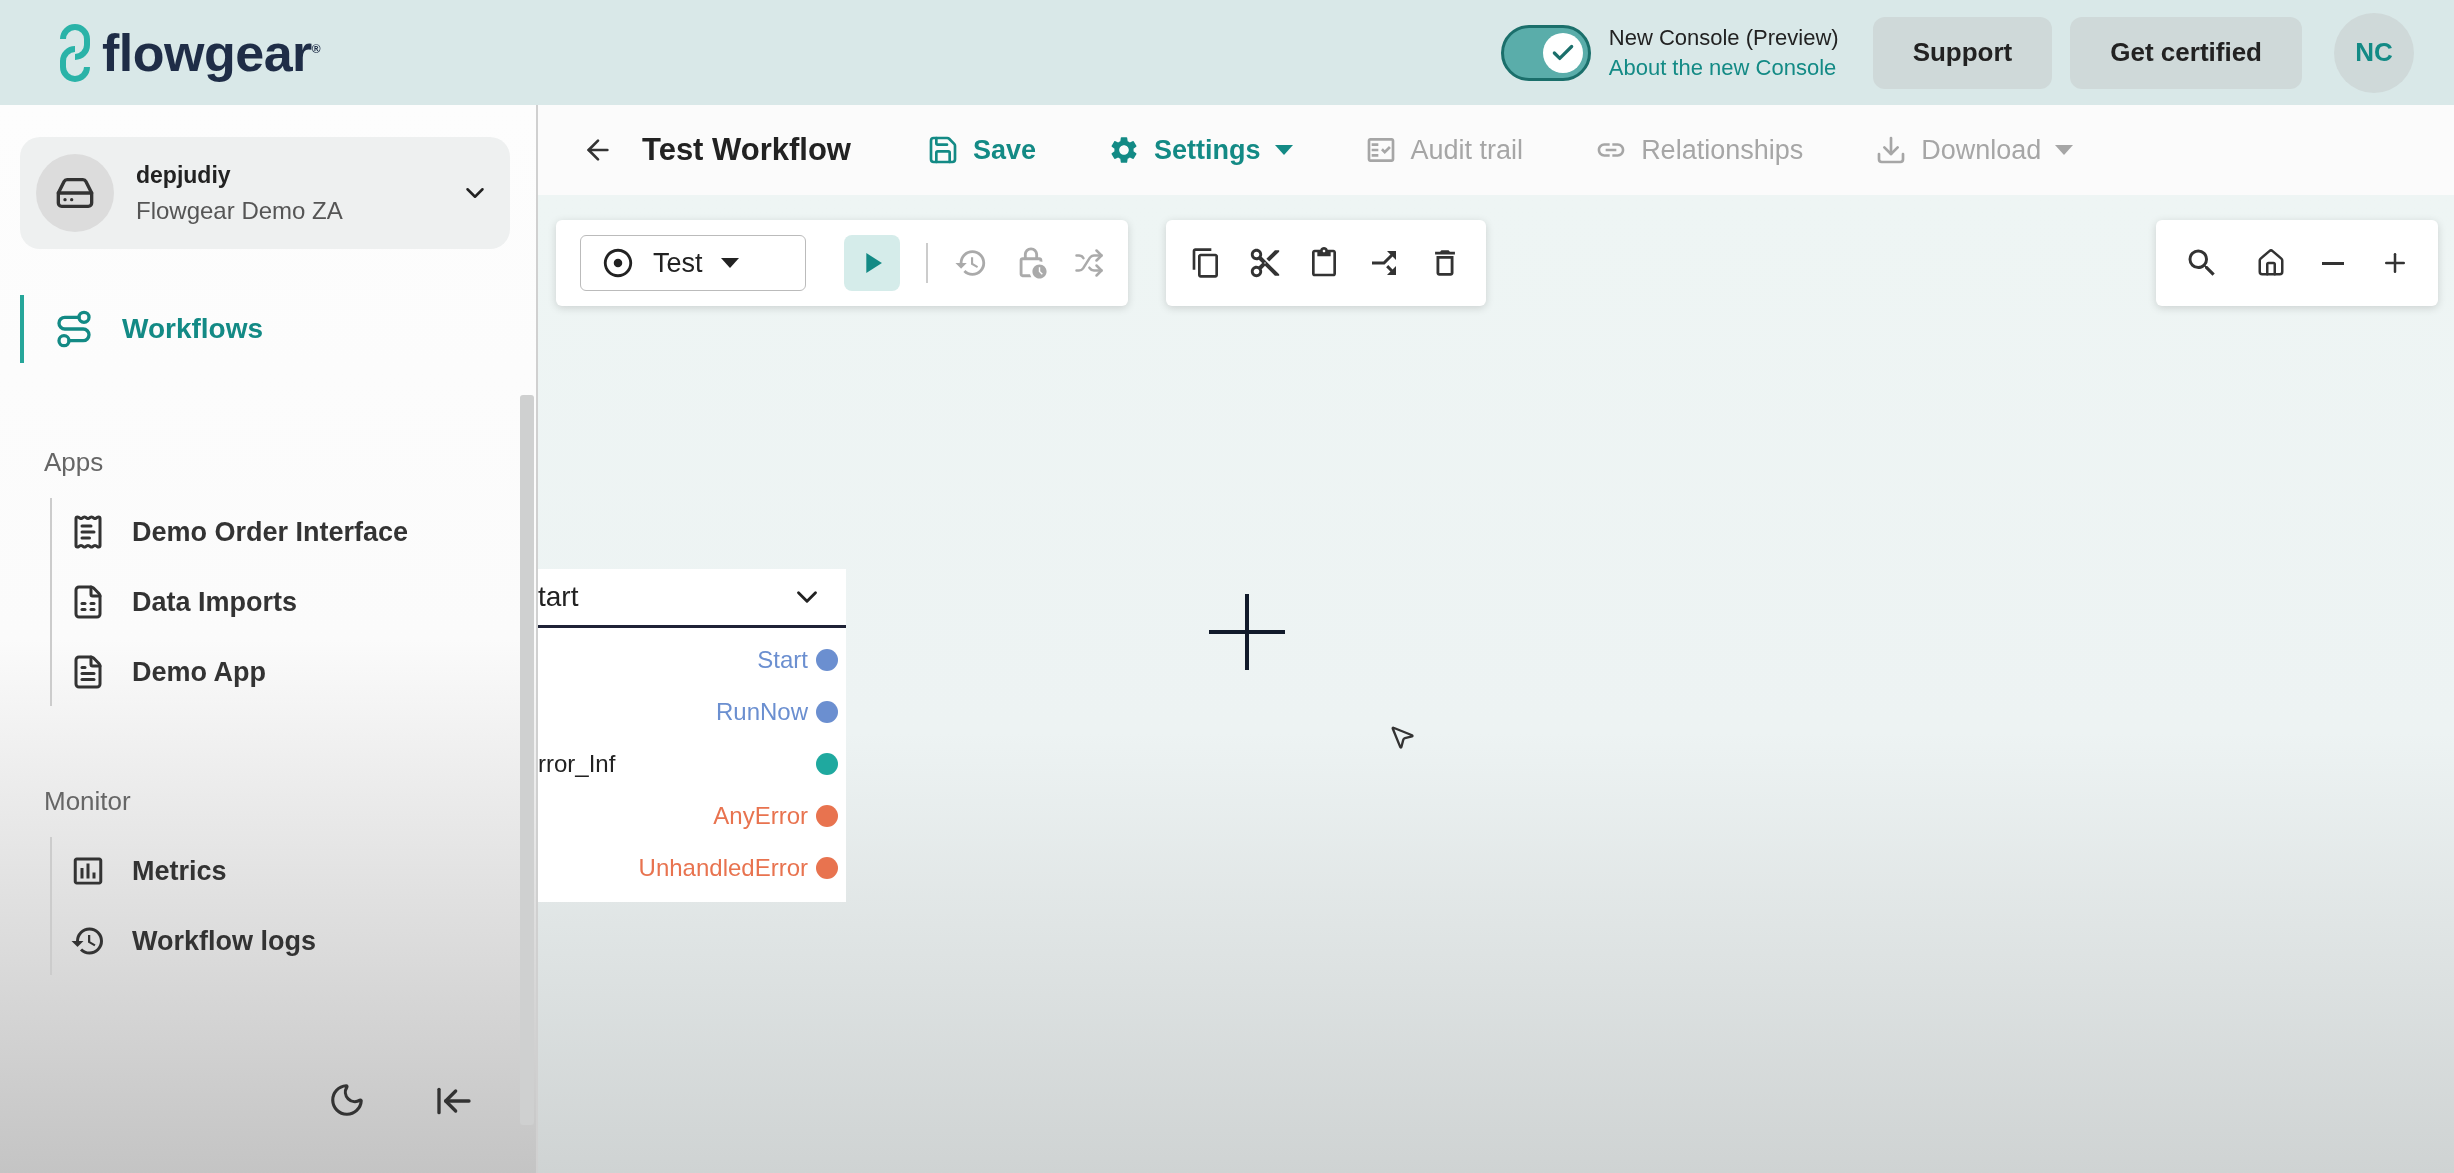  I want to click on run-button, so click(872, 263).